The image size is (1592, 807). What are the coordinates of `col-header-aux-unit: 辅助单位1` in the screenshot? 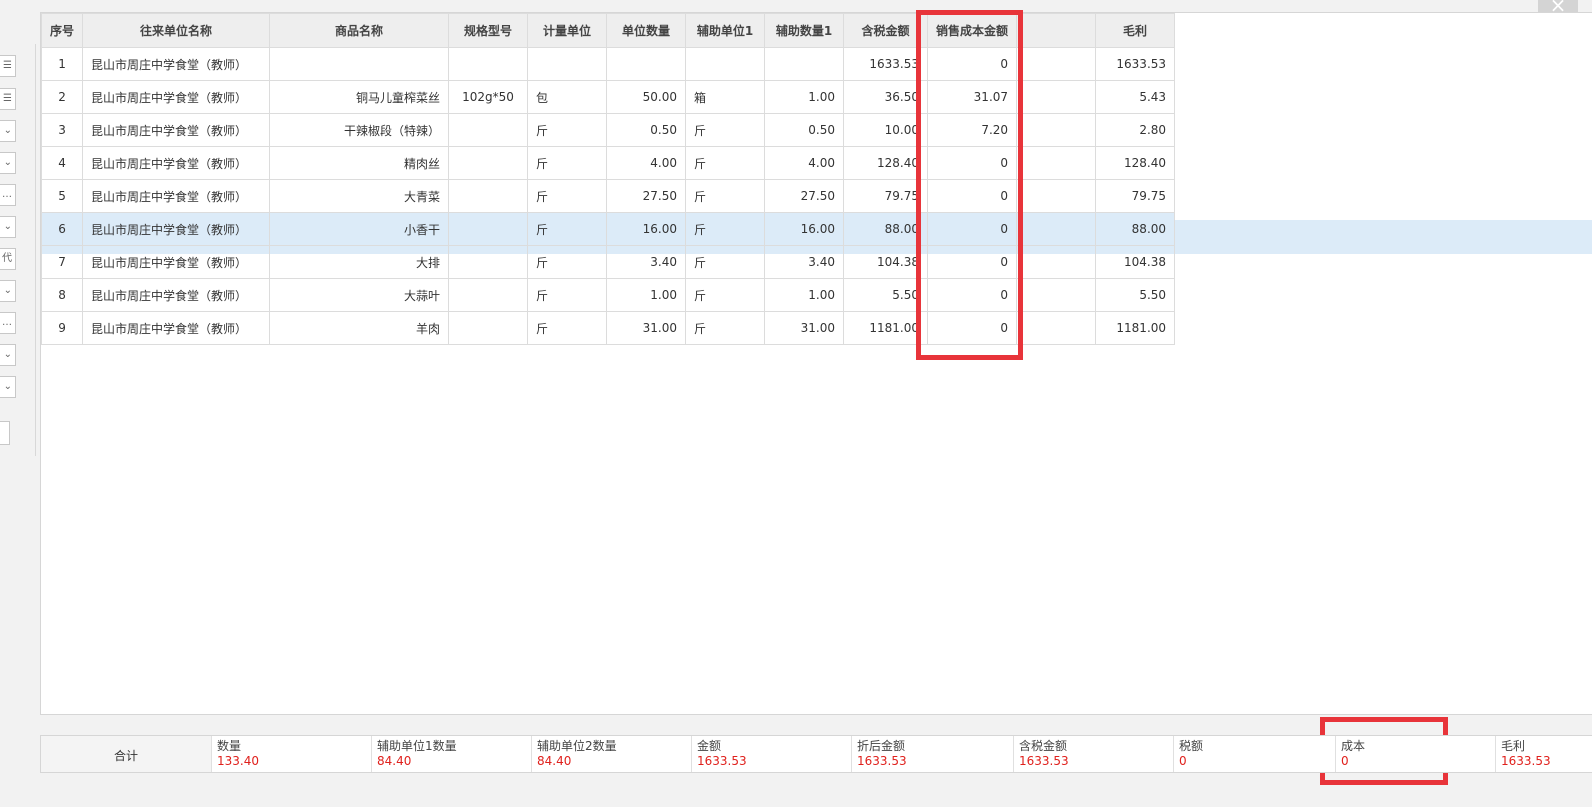 It's located at (725, 30).